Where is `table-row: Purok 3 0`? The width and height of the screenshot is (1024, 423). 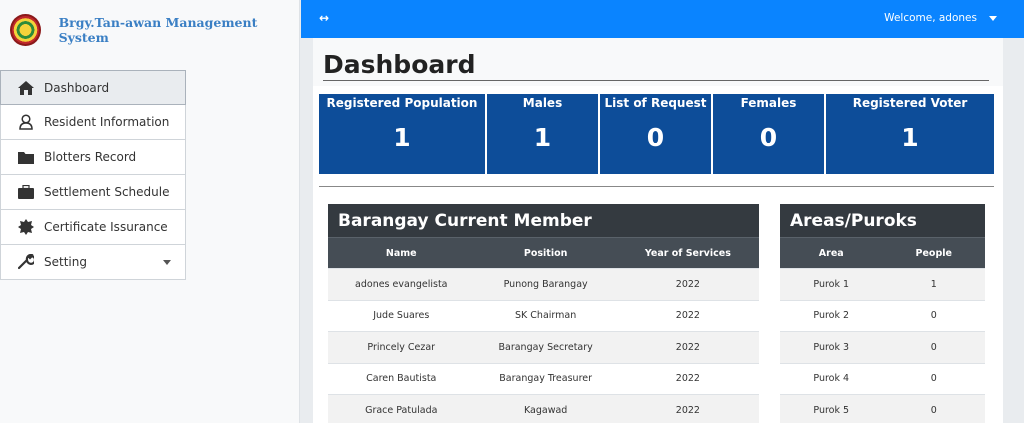
table-row: Purok 3 0 is located at coordinates (882, 347).